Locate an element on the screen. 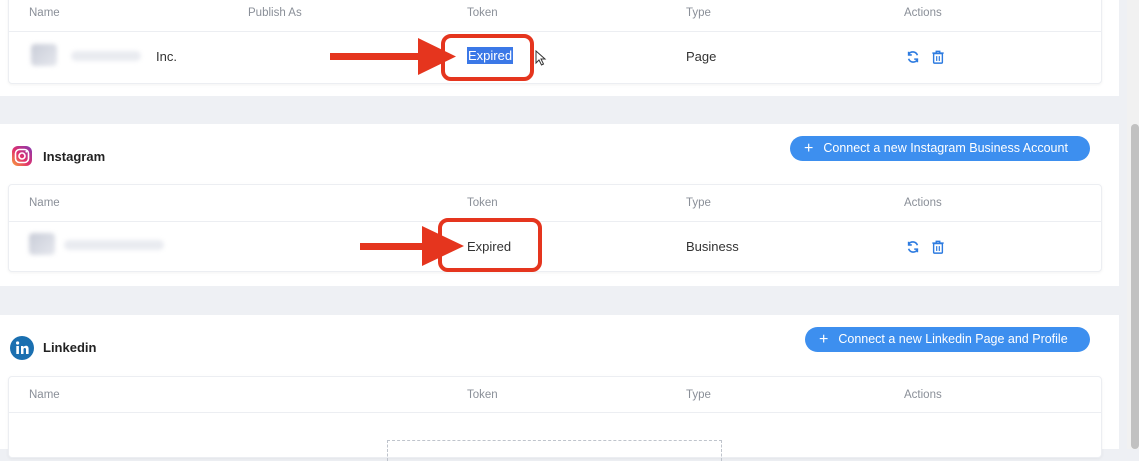 Image resolution: width=1139 pixels, height=461 pixels. connect-linkedin-label: Connect a new Linkedin Page and Profile is located at coordinates (953, 339).